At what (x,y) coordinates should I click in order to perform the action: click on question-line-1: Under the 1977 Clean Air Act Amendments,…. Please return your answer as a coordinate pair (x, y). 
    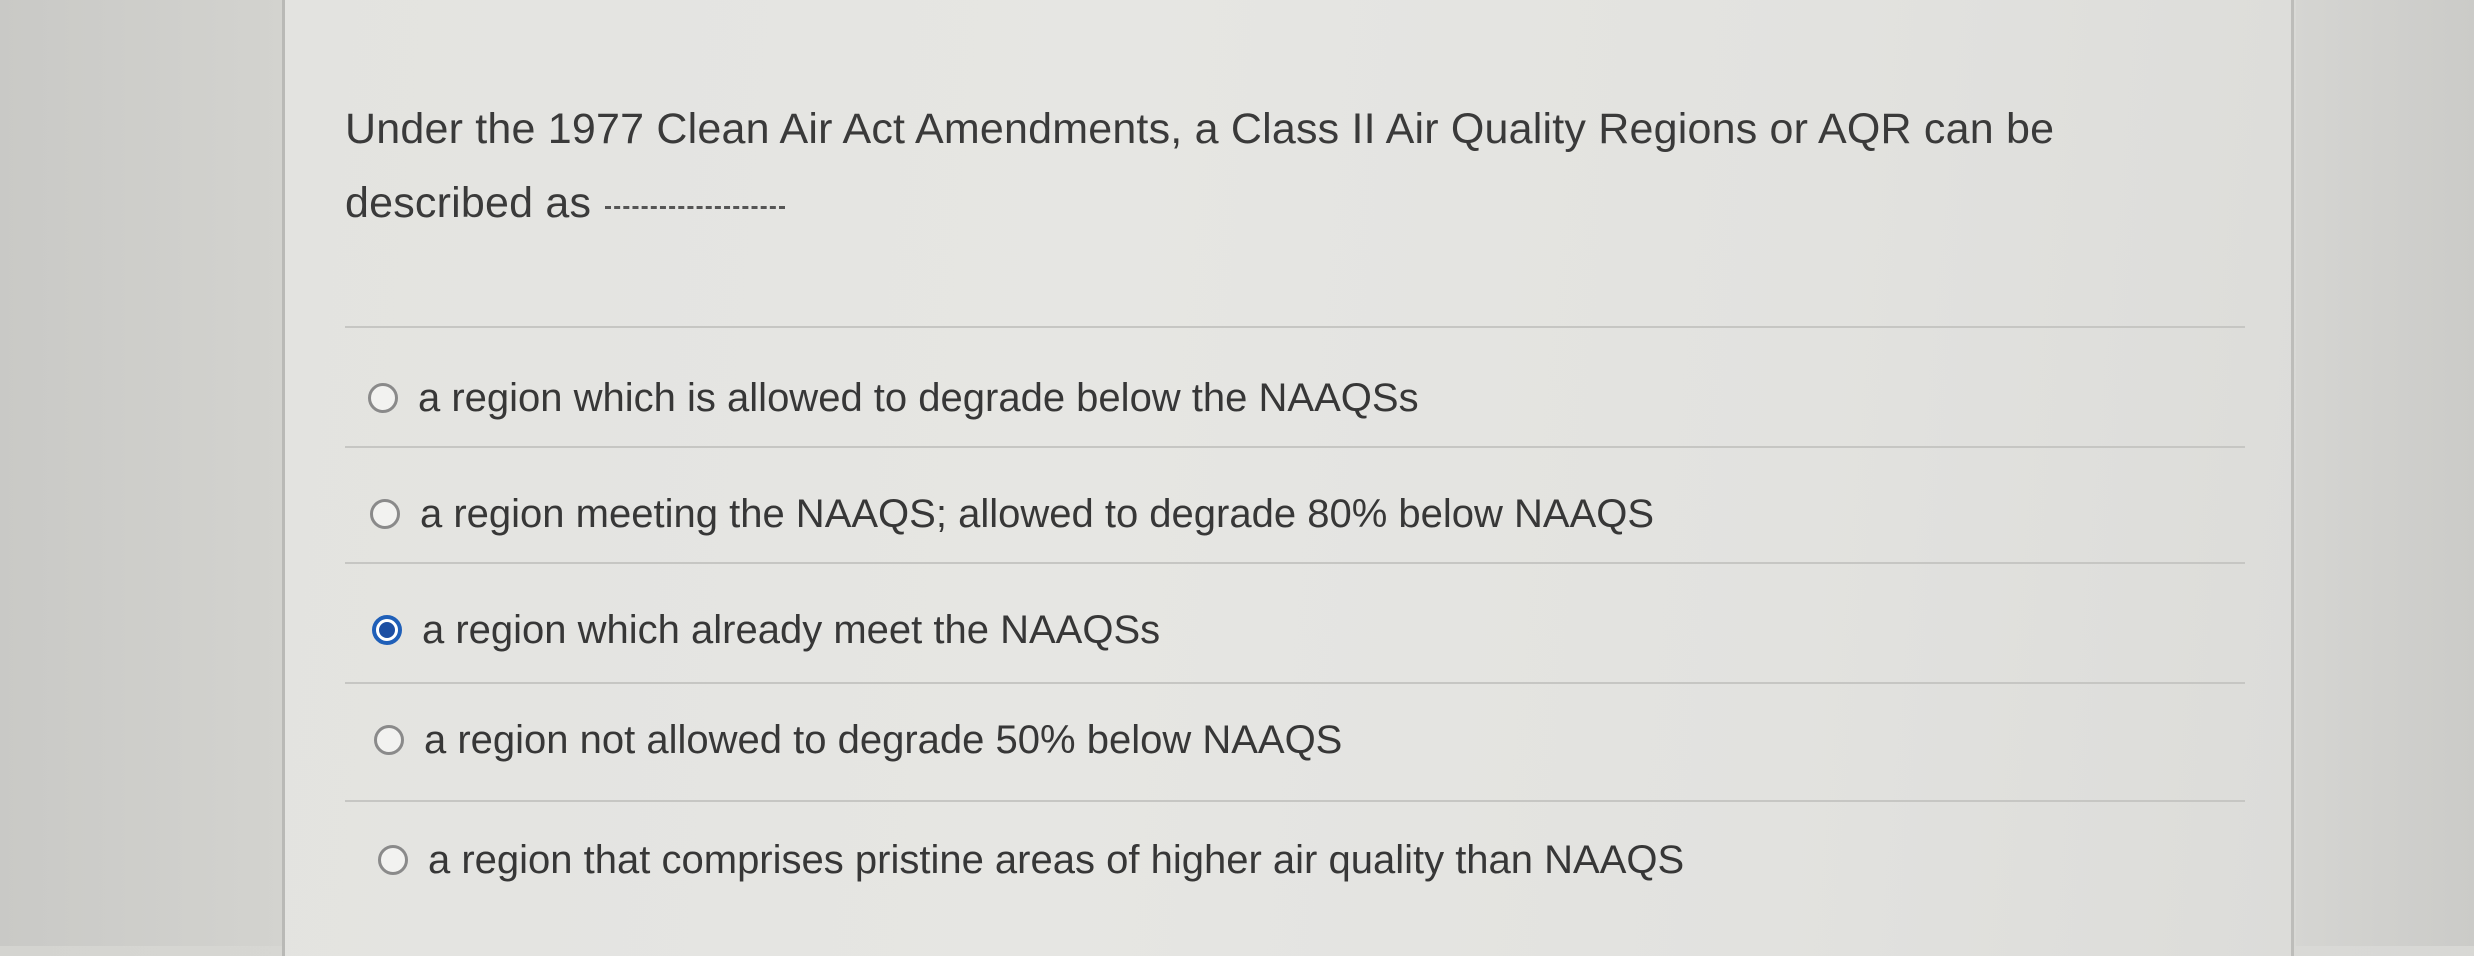
    Looking at the image, I should click on (1200, 129).